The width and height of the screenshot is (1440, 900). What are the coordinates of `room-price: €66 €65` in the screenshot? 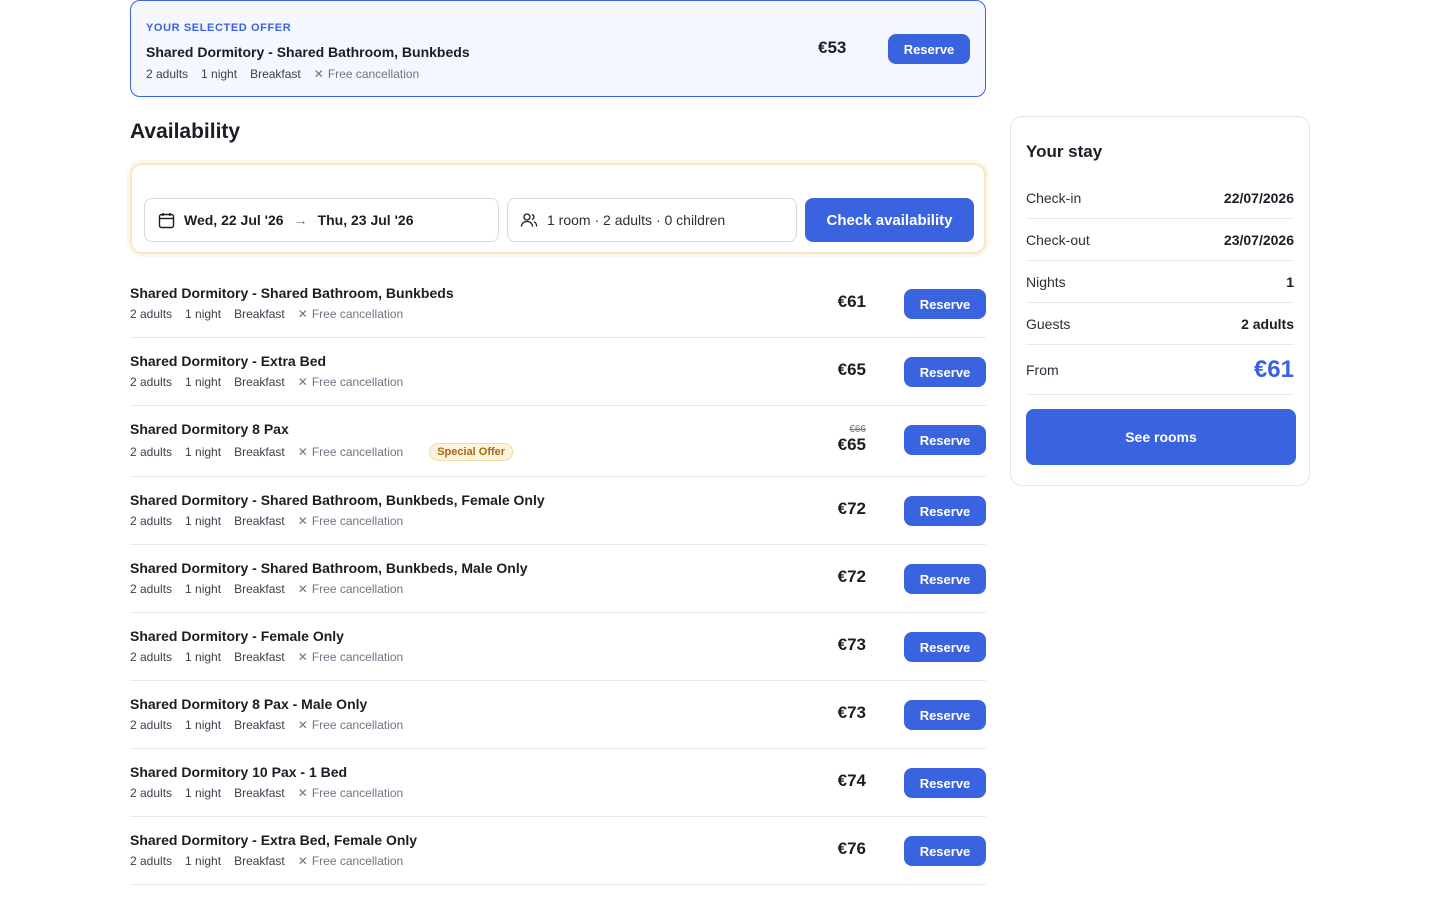 It's located at (852, 439).